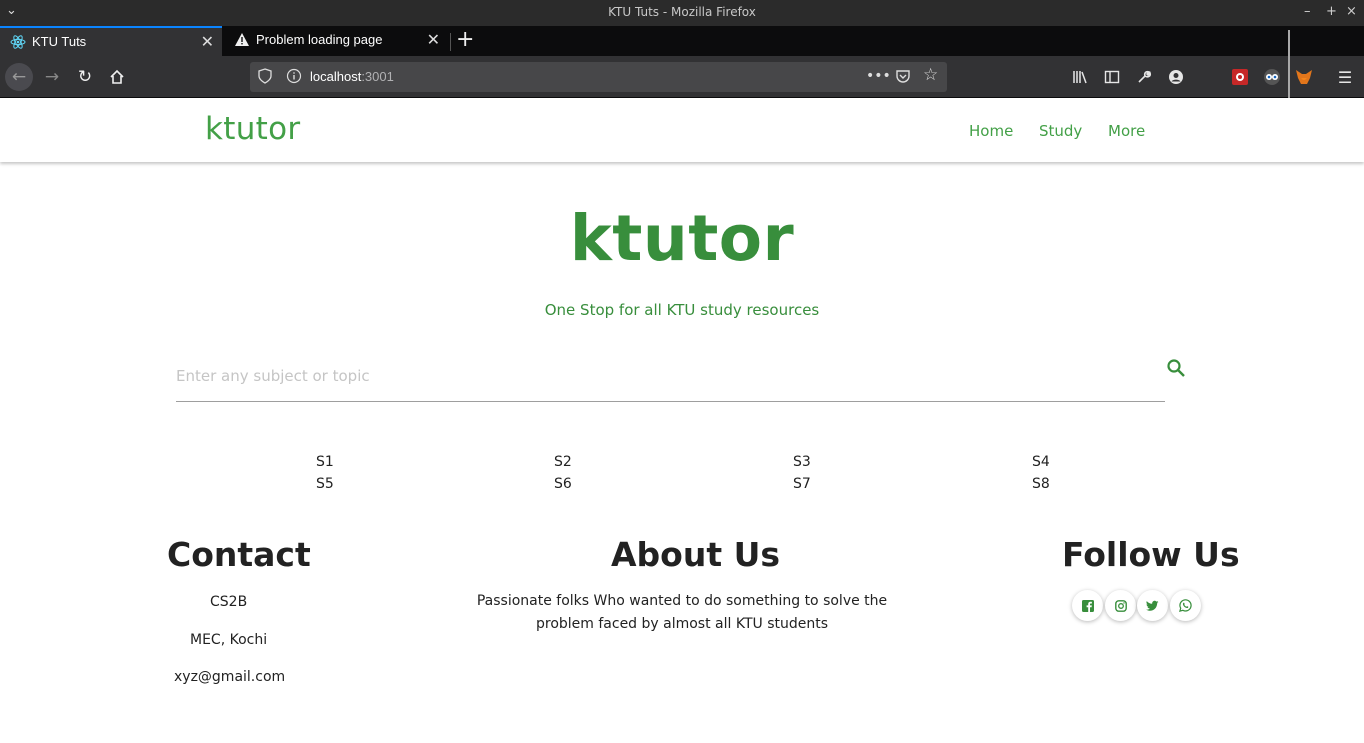 The image size is (1364, 743). I want to click on window-title: KTU Tuts - Mozilla Firefox, so click(682, 12).